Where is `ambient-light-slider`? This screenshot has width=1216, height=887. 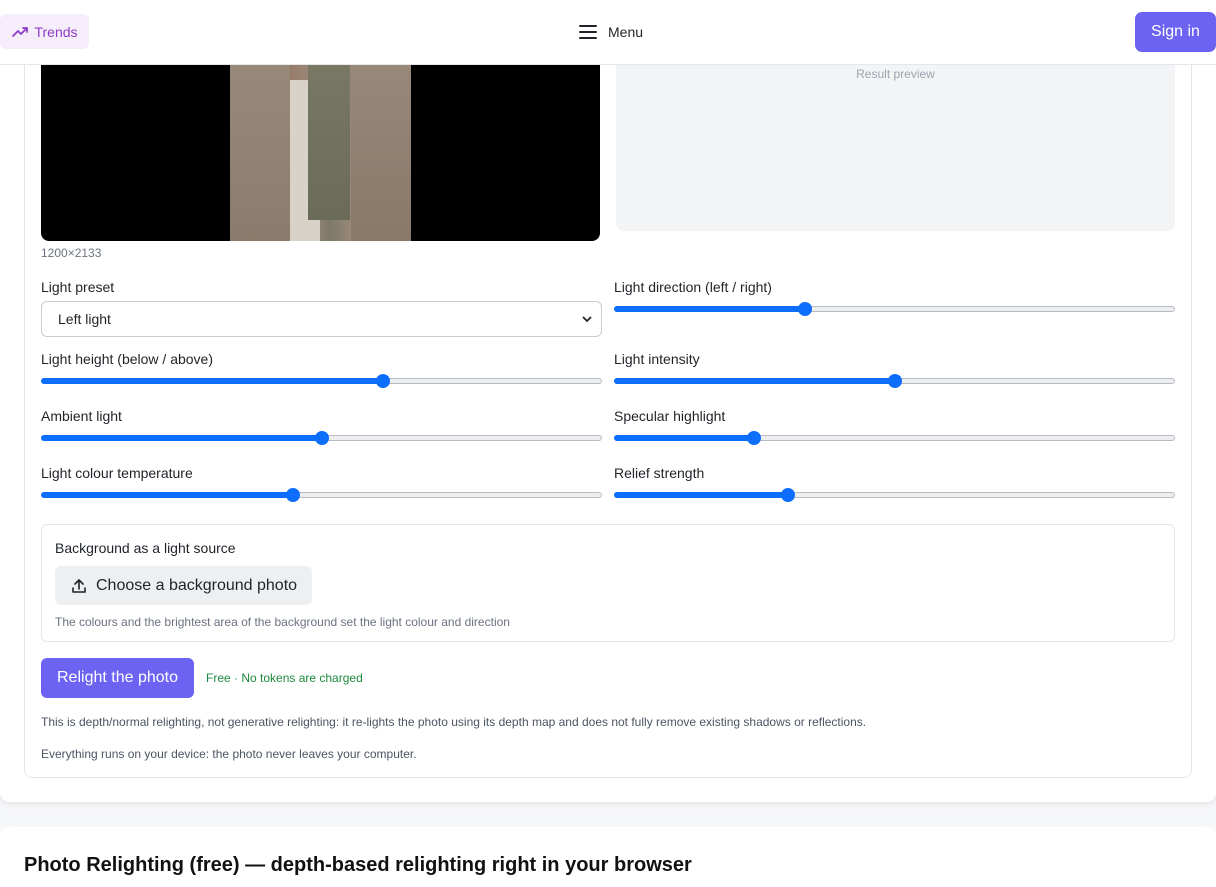
ambient-light-slider is located at coordinates (321, 438).